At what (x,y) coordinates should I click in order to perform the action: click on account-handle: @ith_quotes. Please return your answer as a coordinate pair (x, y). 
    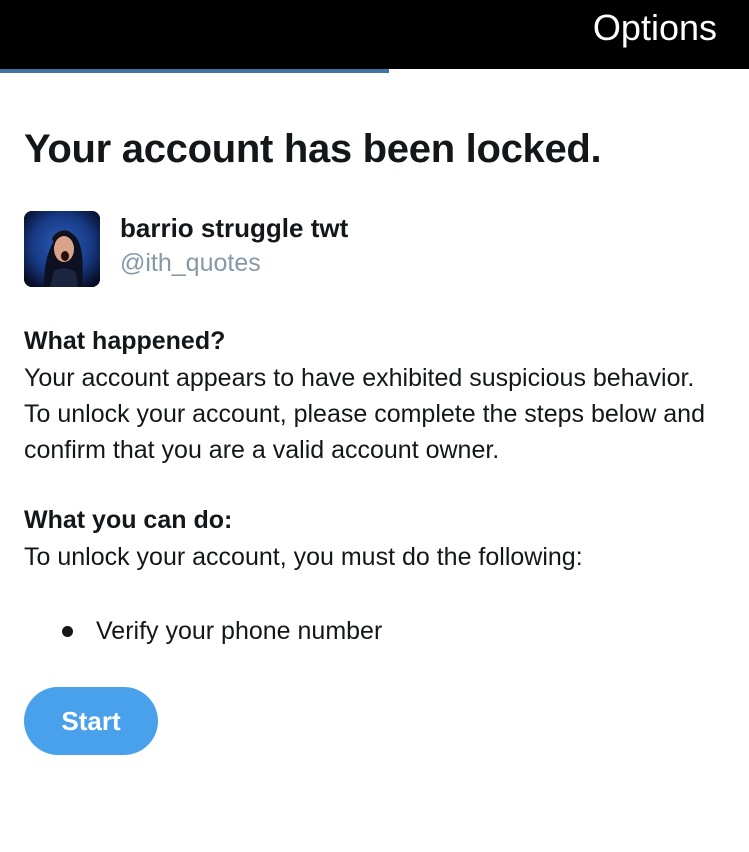
    Looking at the image, I should click on (190, 263).